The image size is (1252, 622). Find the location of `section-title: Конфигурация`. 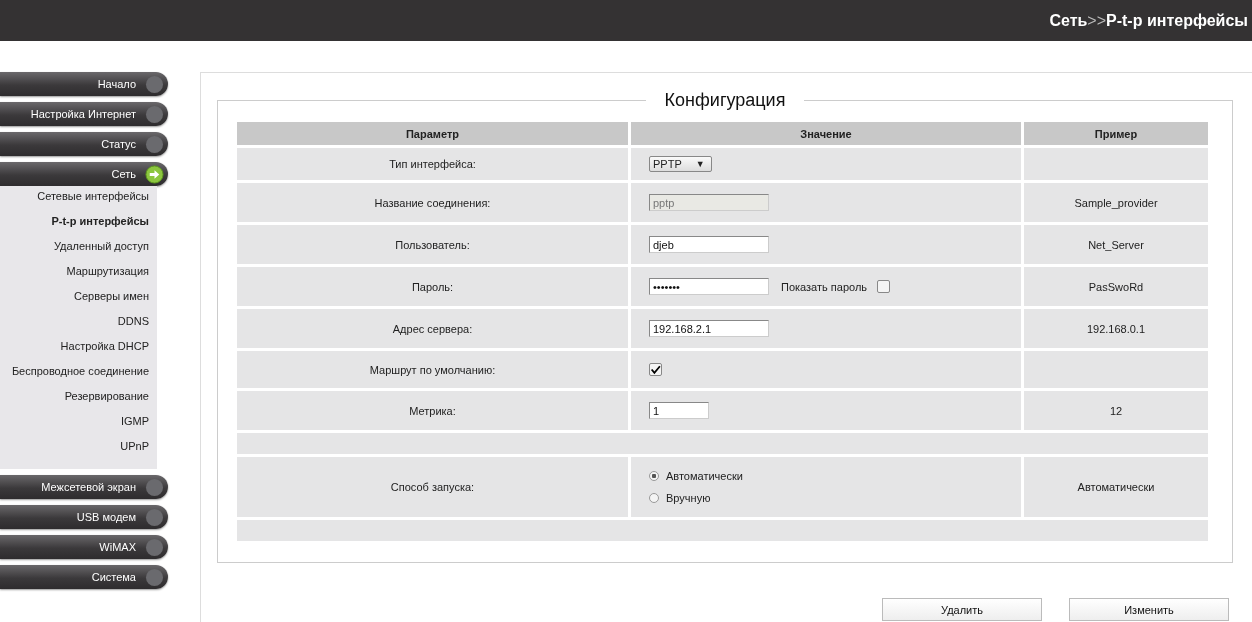

section-title: Конфигурация is located at coordinates (725, 100).